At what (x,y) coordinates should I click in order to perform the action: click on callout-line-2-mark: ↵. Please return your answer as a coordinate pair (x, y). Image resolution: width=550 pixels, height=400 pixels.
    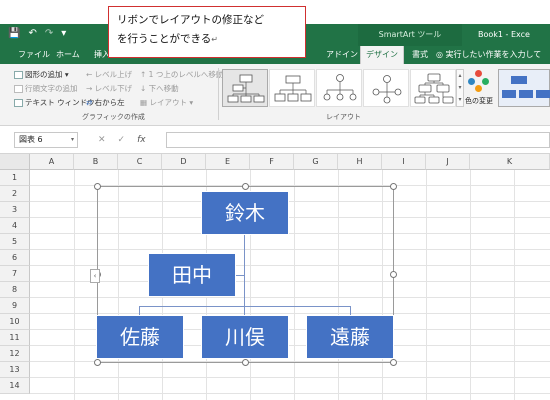
    Looking at the image, I should click on (214, 39).